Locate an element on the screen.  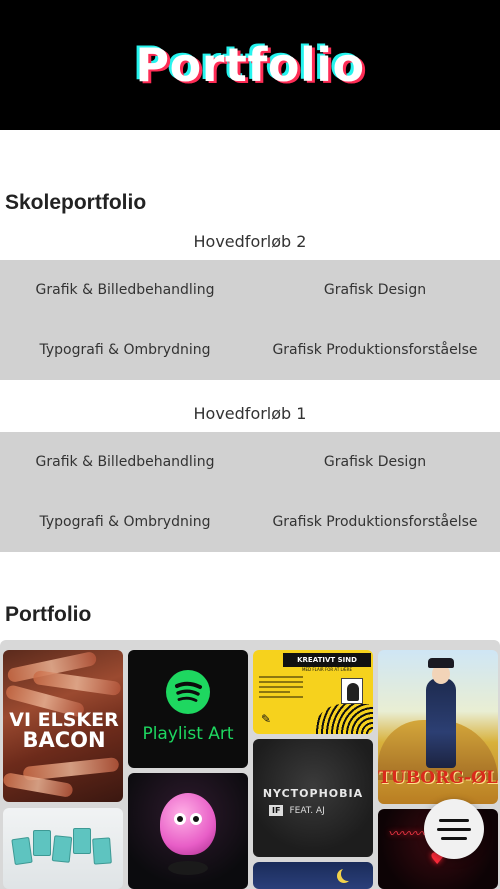
kreativt-sind-title: KREATIVT SIND is located at coordinates (327, 660).